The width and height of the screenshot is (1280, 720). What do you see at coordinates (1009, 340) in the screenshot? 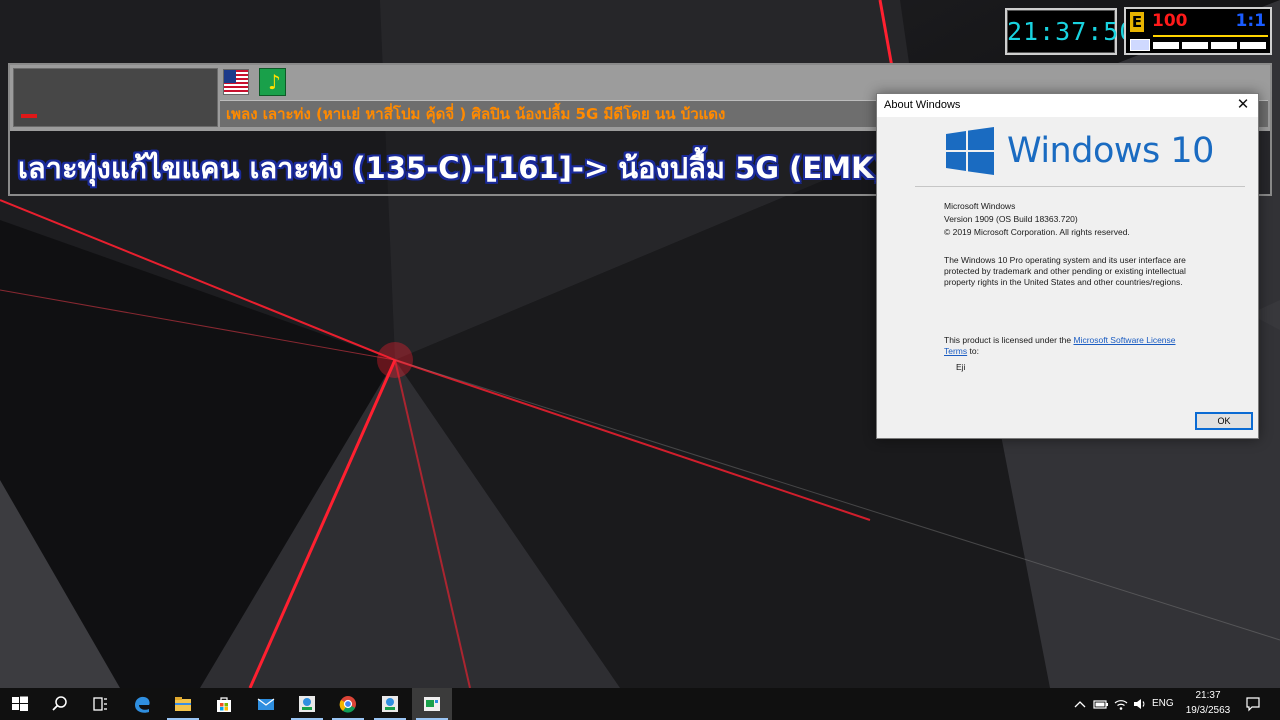
I see `license-prefix: This product is licensed under the` at bounding box center [1009, 340].